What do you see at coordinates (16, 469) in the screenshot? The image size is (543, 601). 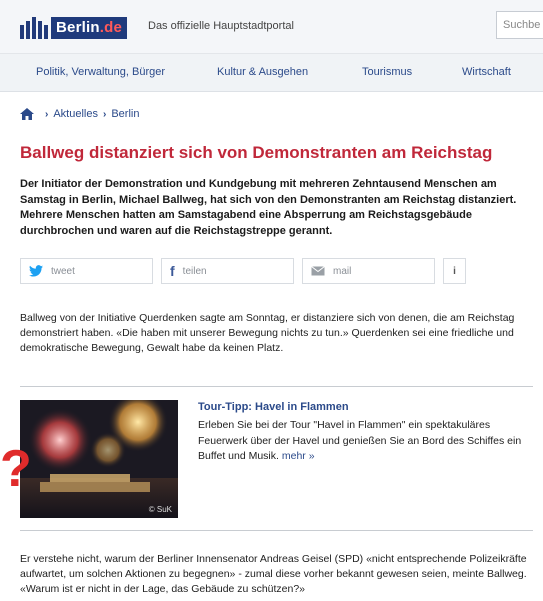 I see `question-mark-overlay: ?` at bounding box center [16, 469].